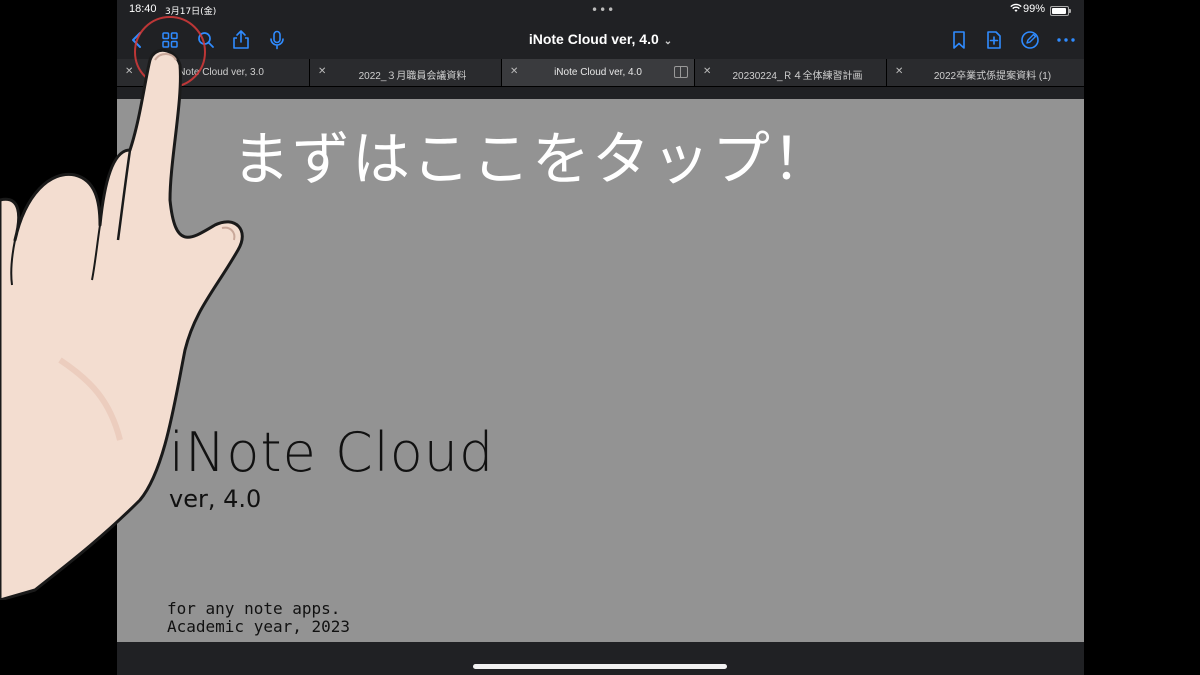  What do you see at coordinates (1030, 40) in the screenshot?
I see `pencil-icon` at bounding box center [1030, 40].